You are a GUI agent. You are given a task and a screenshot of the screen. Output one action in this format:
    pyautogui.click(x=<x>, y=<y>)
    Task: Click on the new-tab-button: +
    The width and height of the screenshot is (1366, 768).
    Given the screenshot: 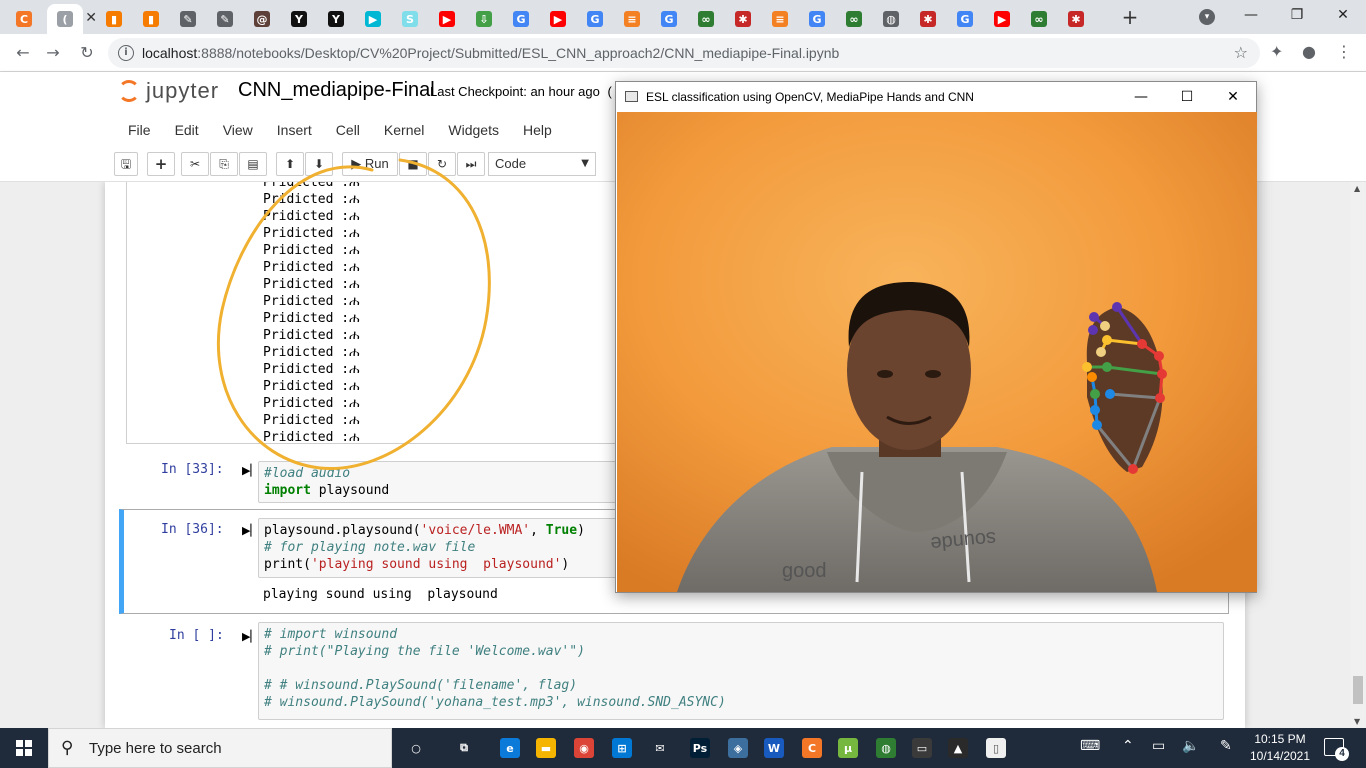 What is the action you would take?
    pyautogui.click(x=1130, y=17)
    